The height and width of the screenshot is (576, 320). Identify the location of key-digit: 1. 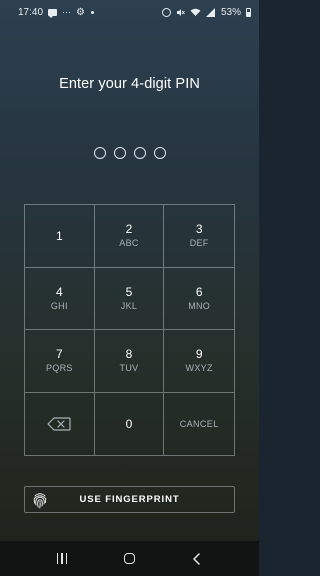
(59, 235).